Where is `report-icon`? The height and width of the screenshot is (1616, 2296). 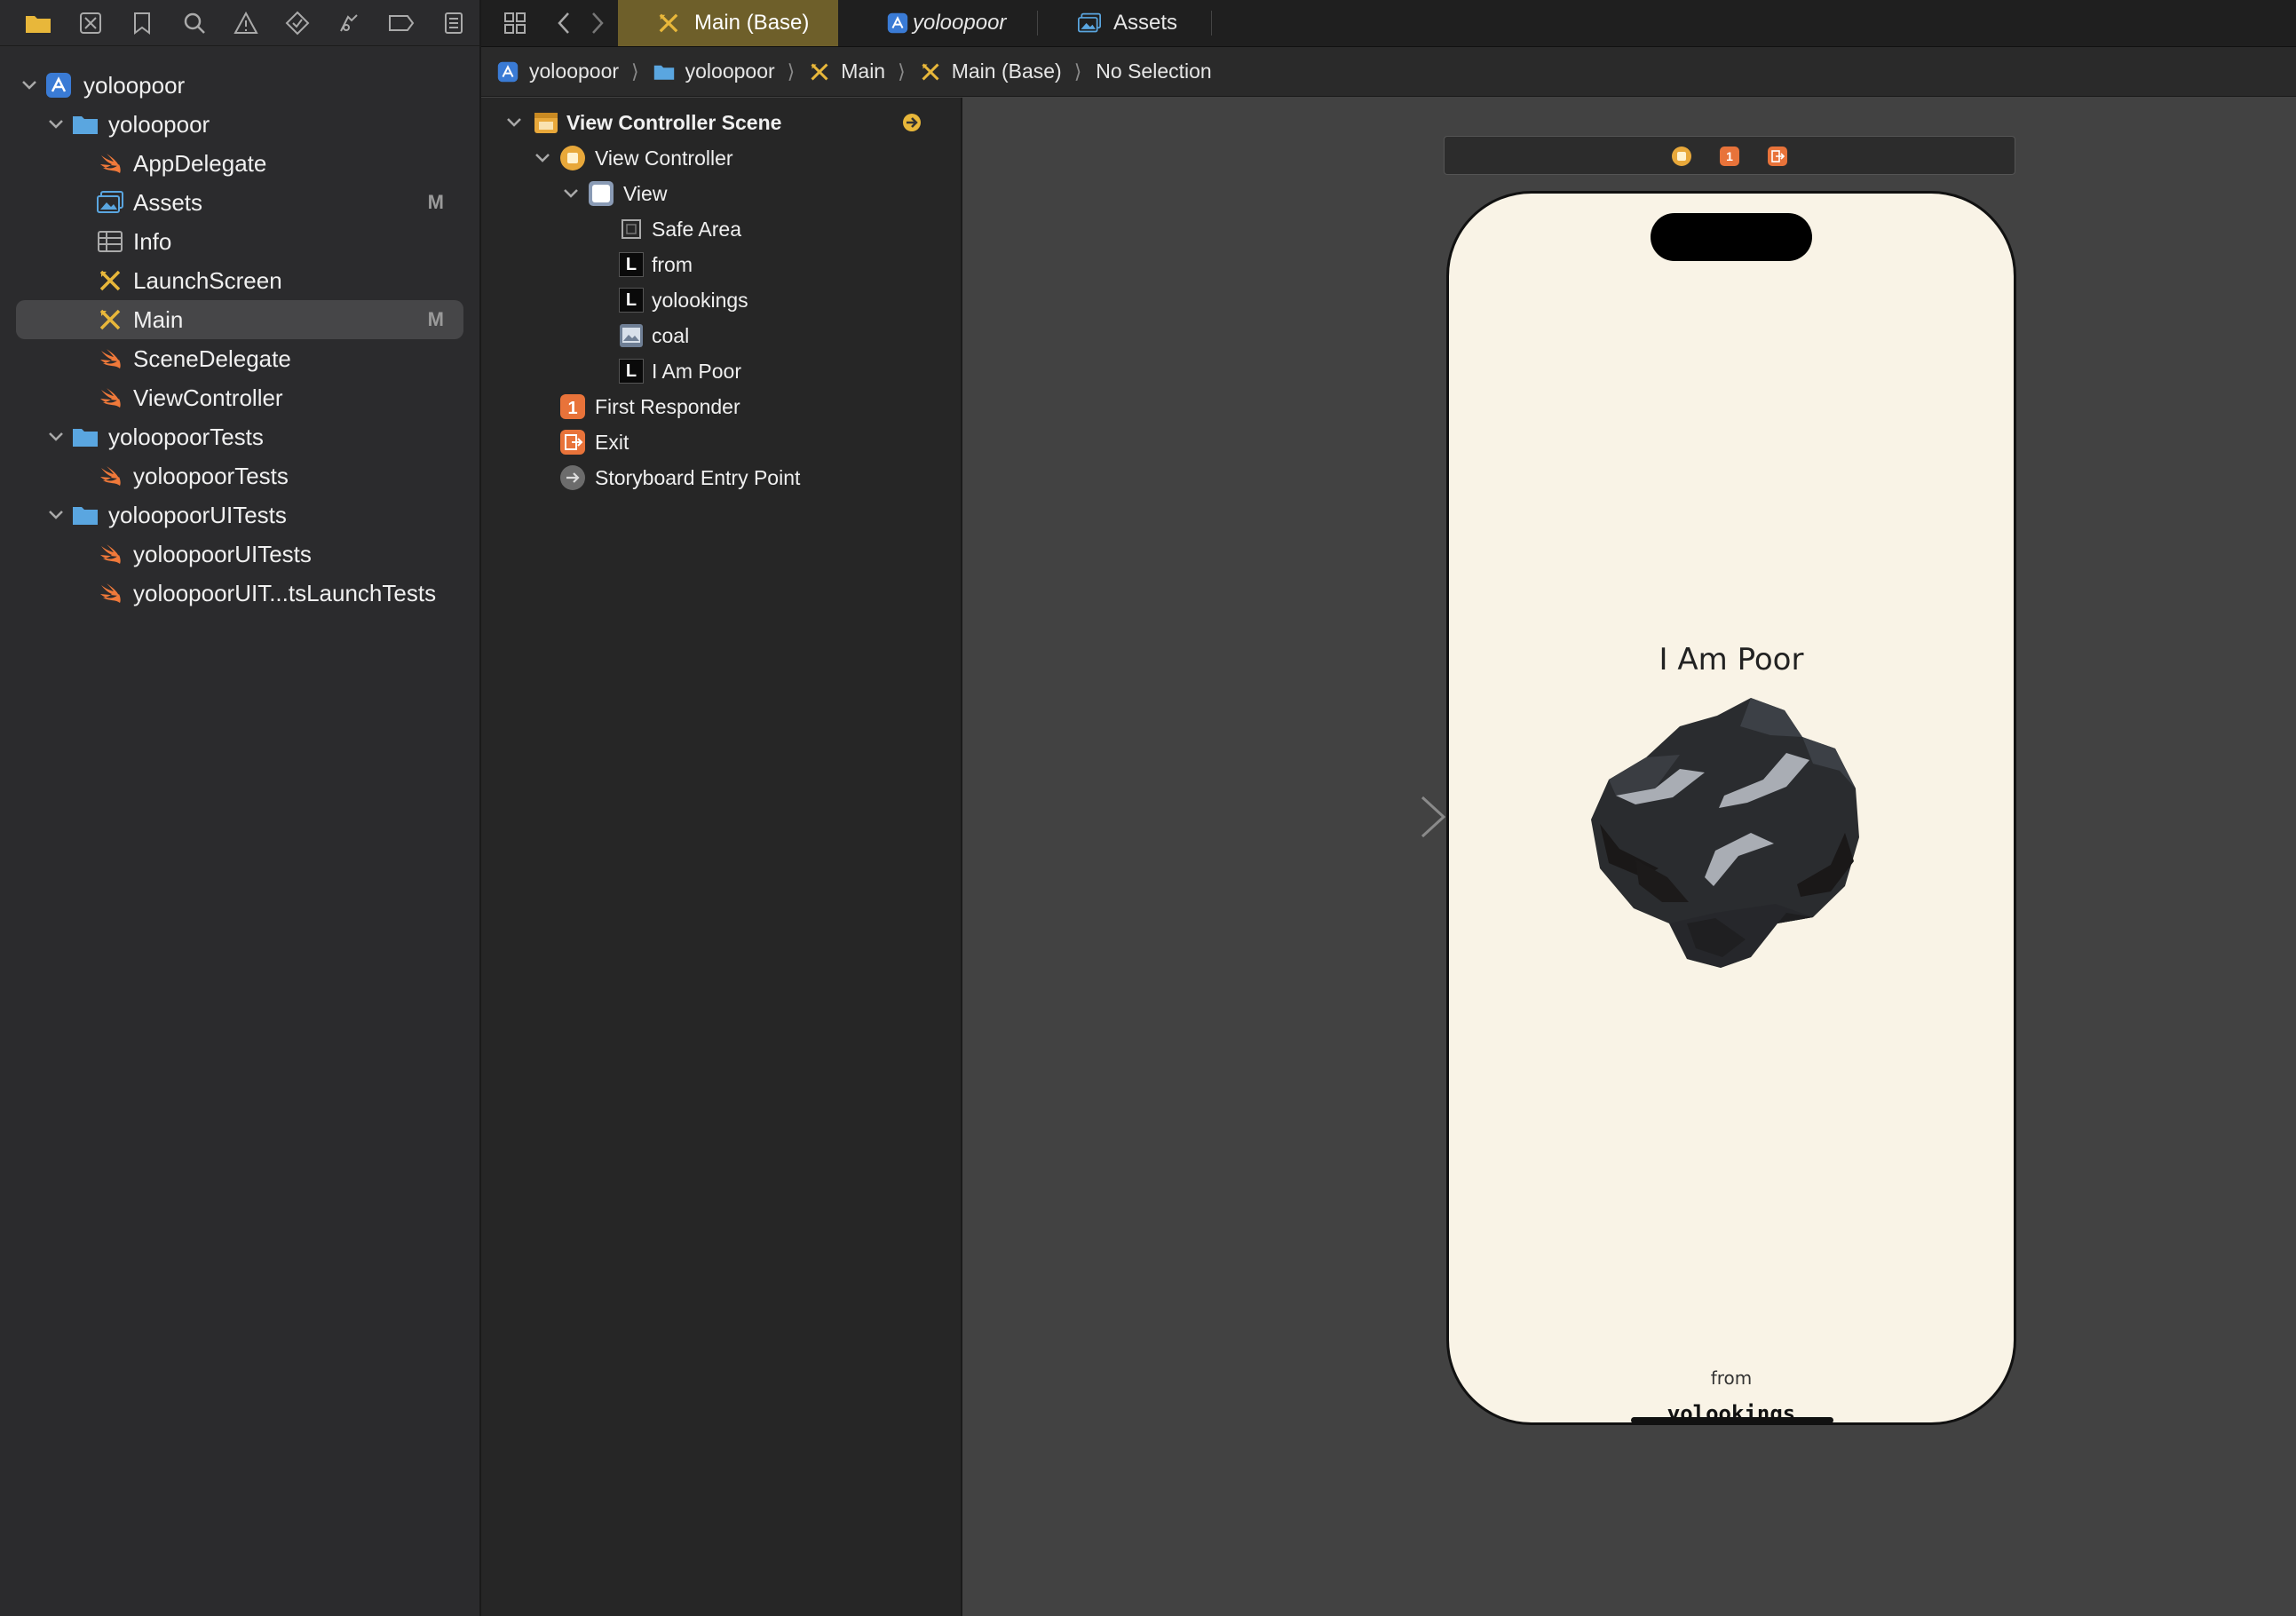 report-icon is located at coordinates (453, 23).